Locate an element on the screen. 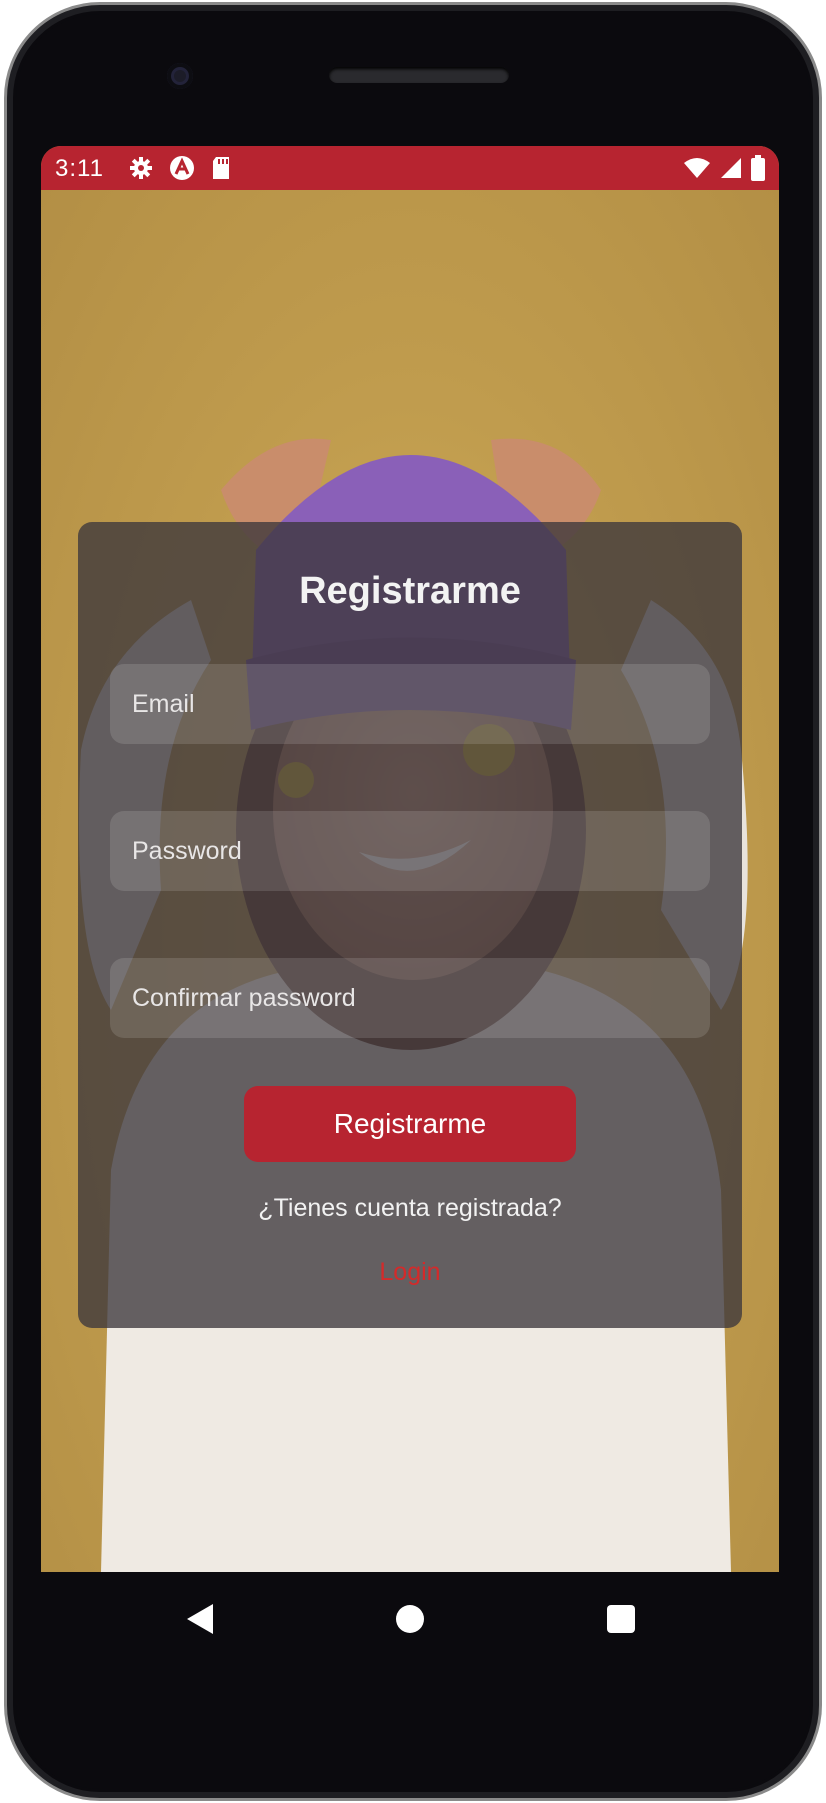  gear-icon is located at coordinates (141, 168).